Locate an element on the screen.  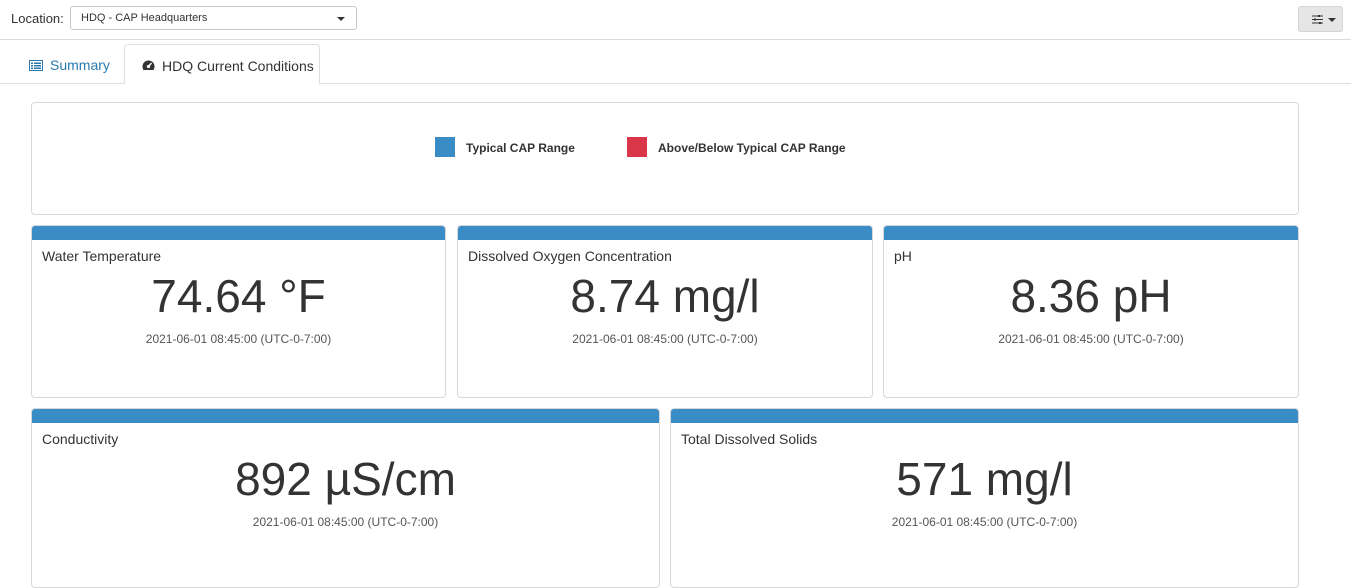
list-icon is located at coordinates (36, 65).